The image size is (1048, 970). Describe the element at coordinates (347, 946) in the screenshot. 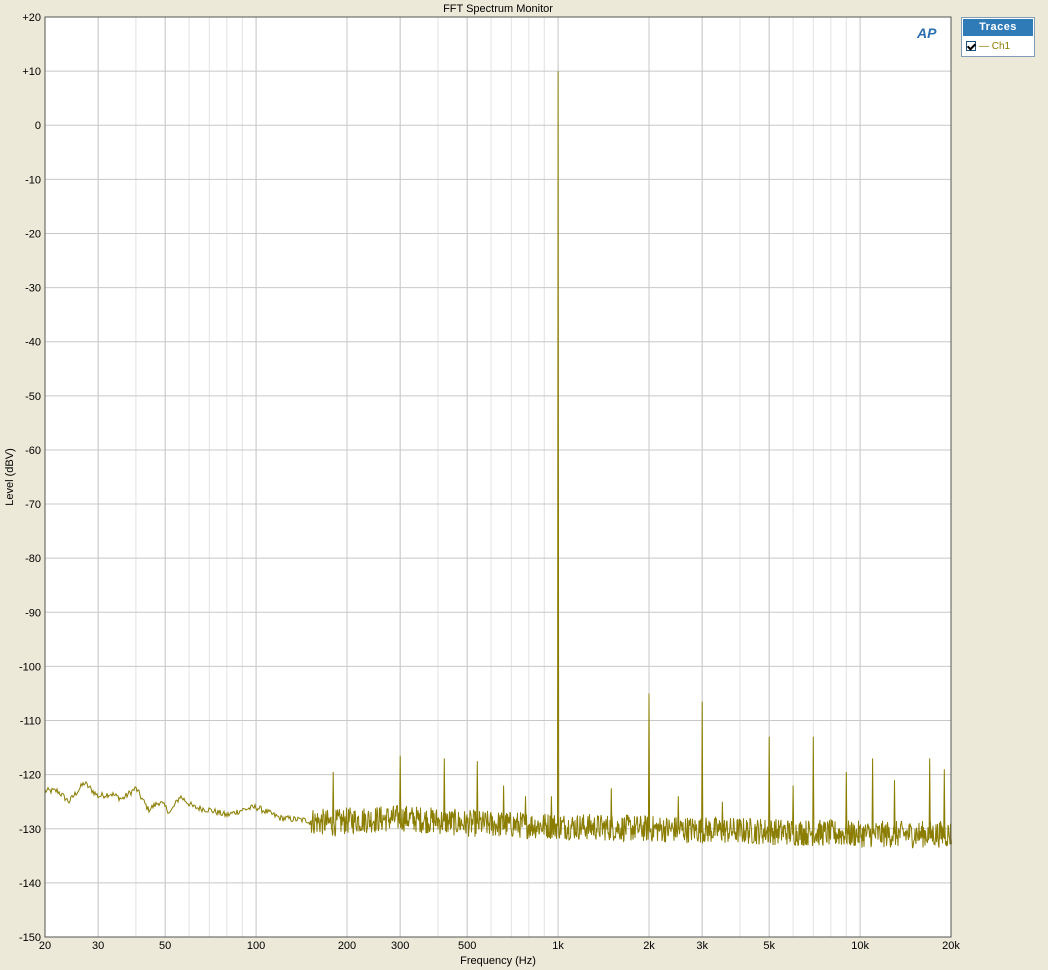

I see `x-tick-label: 200` at that location.